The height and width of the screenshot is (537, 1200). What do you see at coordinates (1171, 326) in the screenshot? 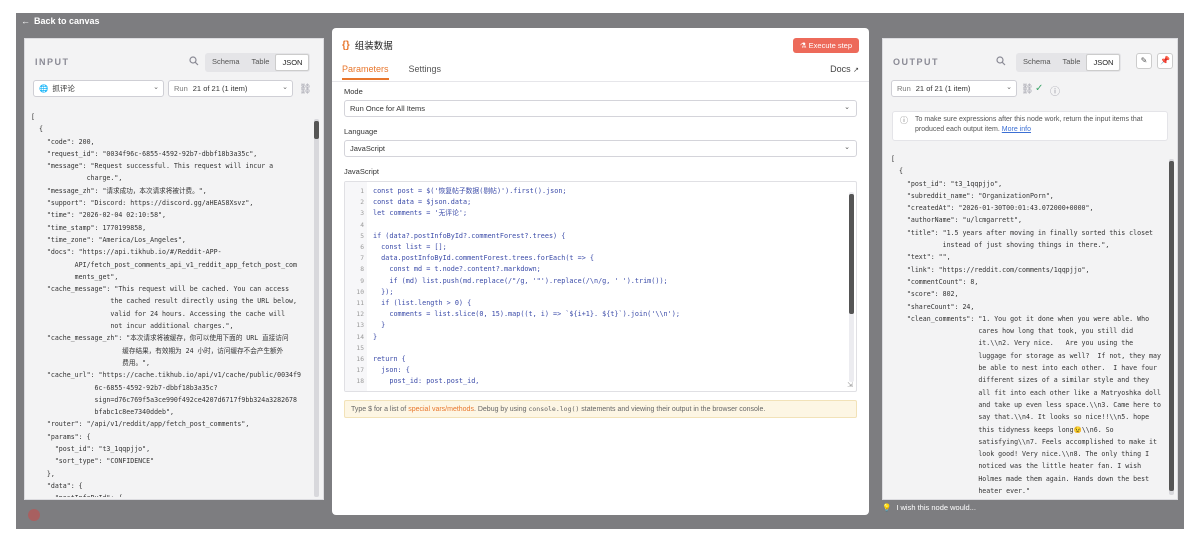
I see `output-scrollbar-thumb` at bounding box center [1171, 326].